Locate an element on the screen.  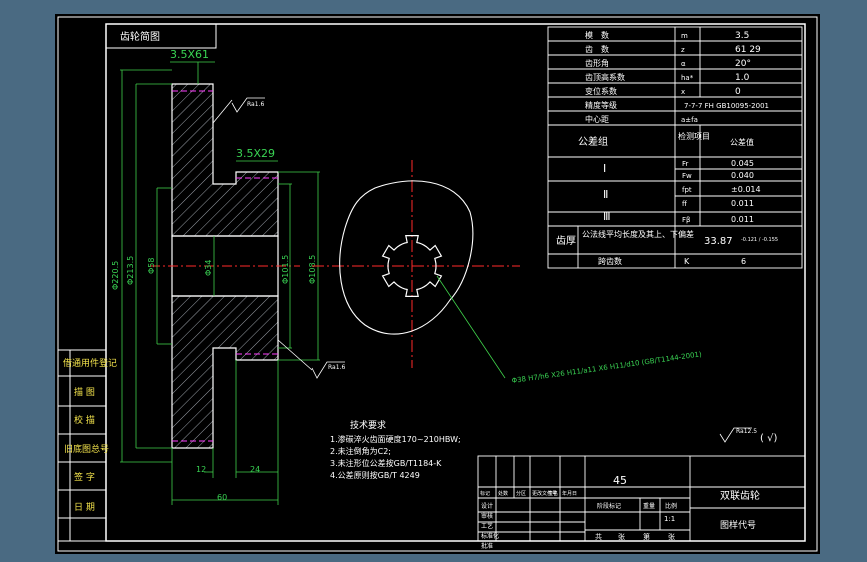
tech-item-4: 4.公差原则按GB/T 4249 is located at coordinates (375, 475).